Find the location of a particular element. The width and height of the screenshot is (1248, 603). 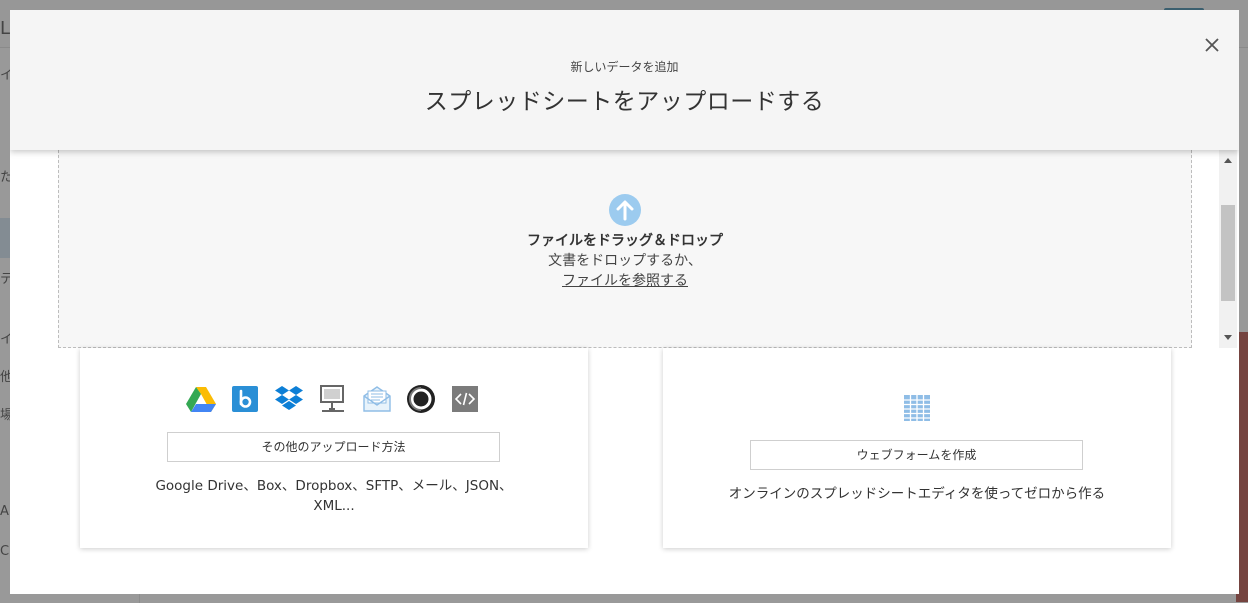

email-icon is located at coordinates (377, 399).